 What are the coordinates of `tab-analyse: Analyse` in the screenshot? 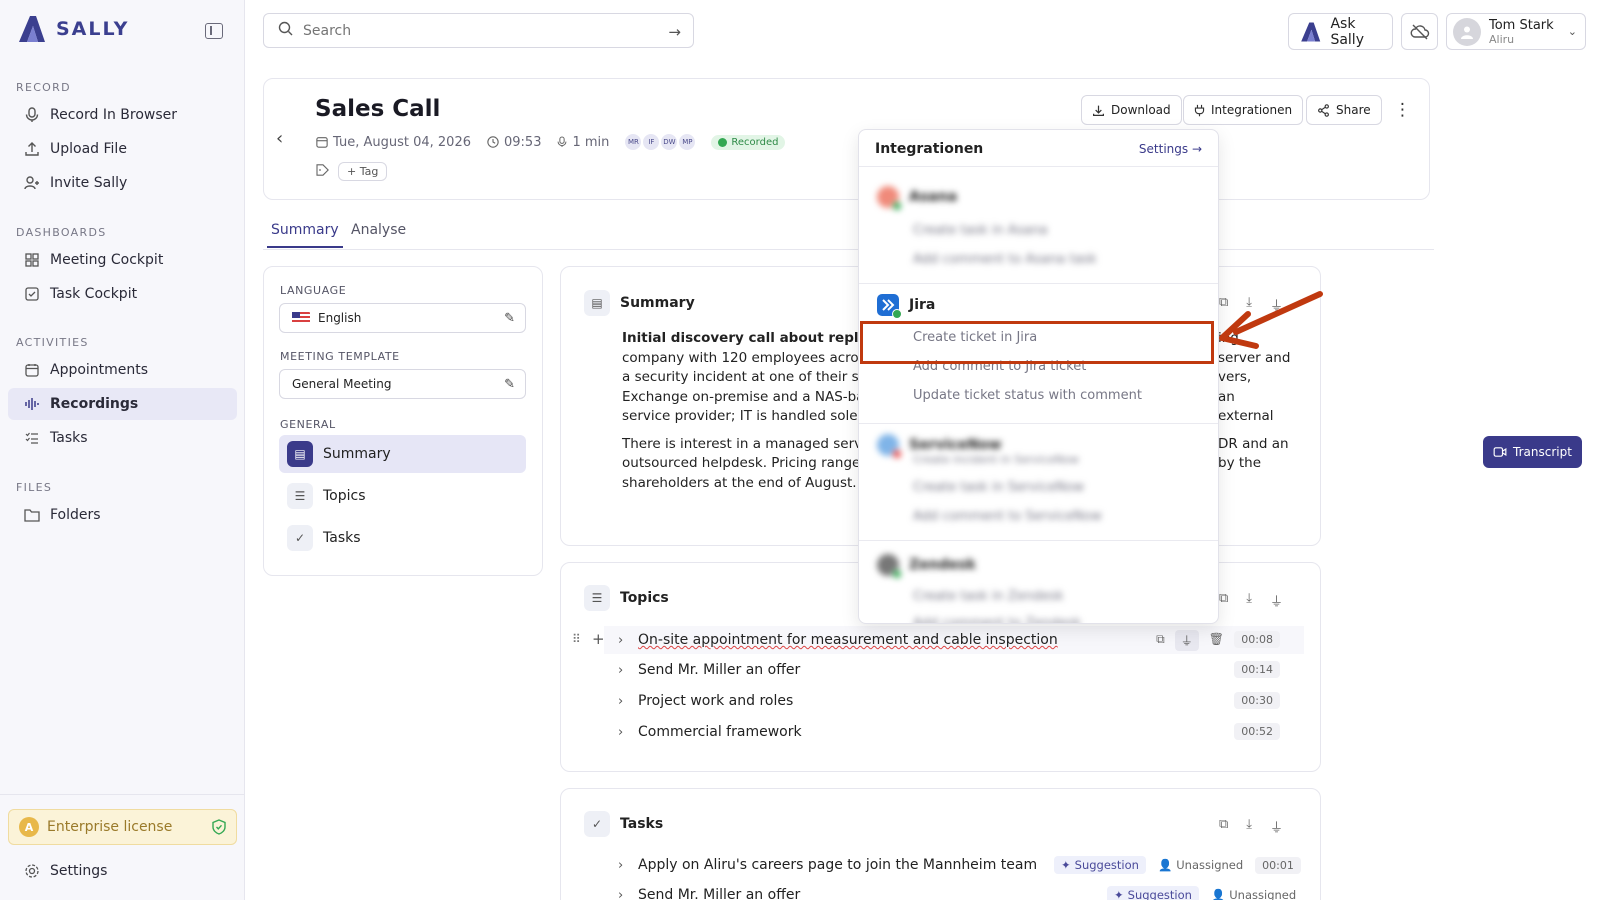 It's located at (378, 234).